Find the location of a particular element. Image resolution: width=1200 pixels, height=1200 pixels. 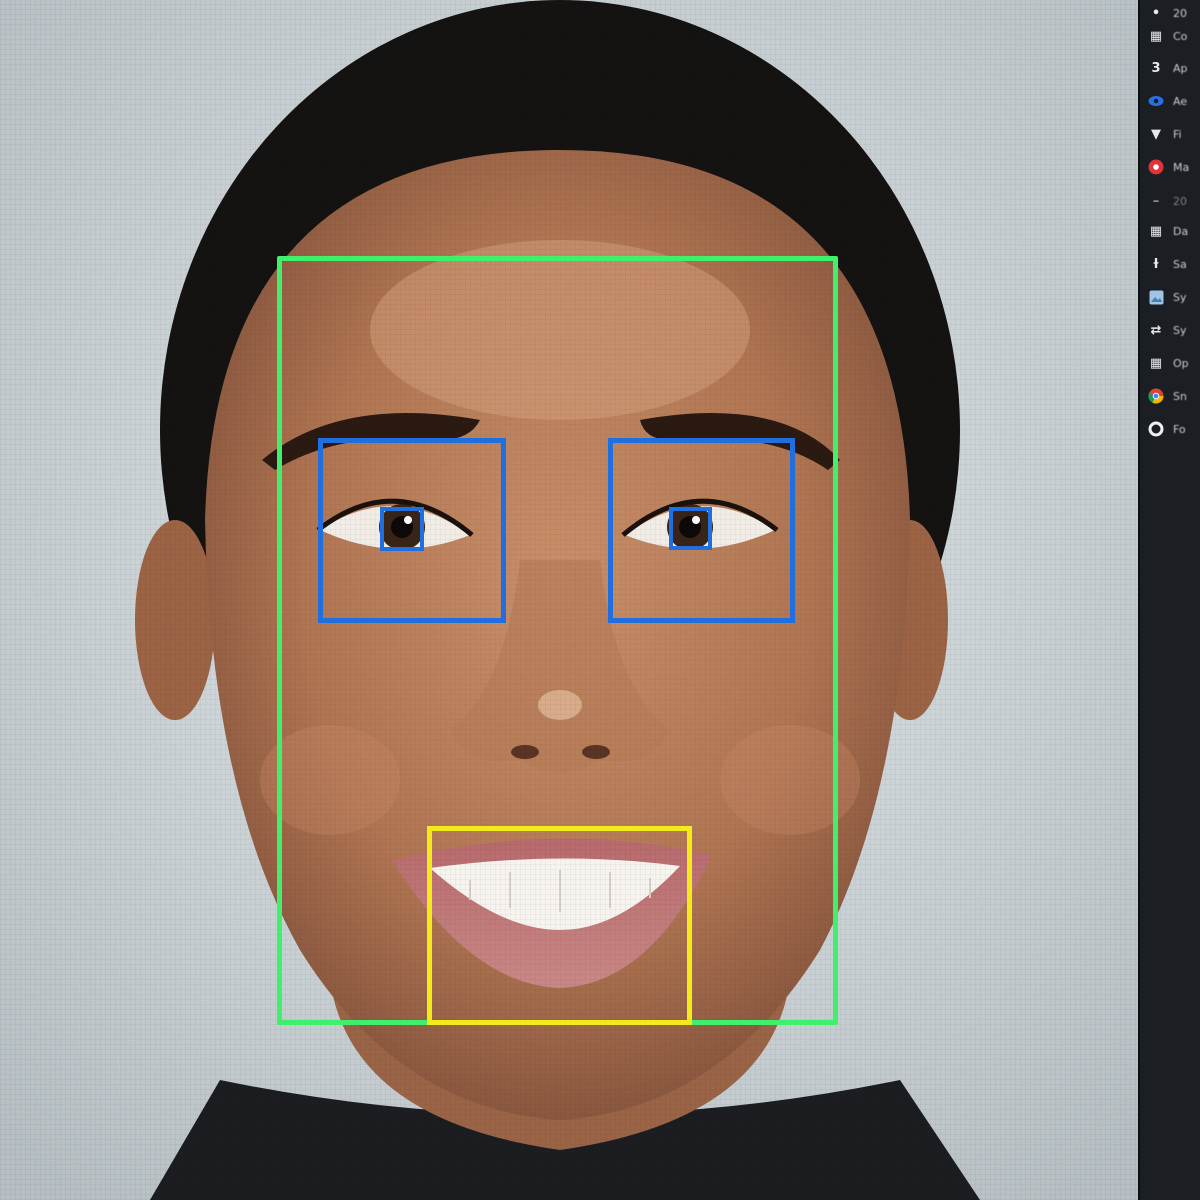

panel-item-6: – 20 is located at coordinates (1174, 201).